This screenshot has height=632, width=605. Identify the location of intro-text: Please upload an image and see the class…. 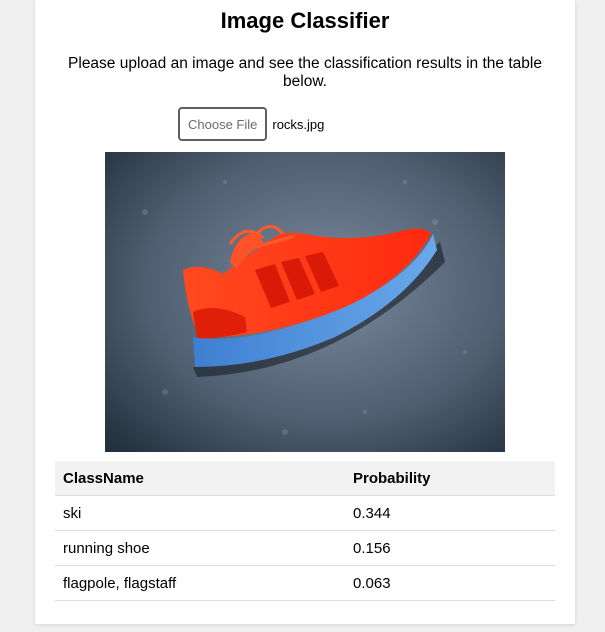
(305, 72).